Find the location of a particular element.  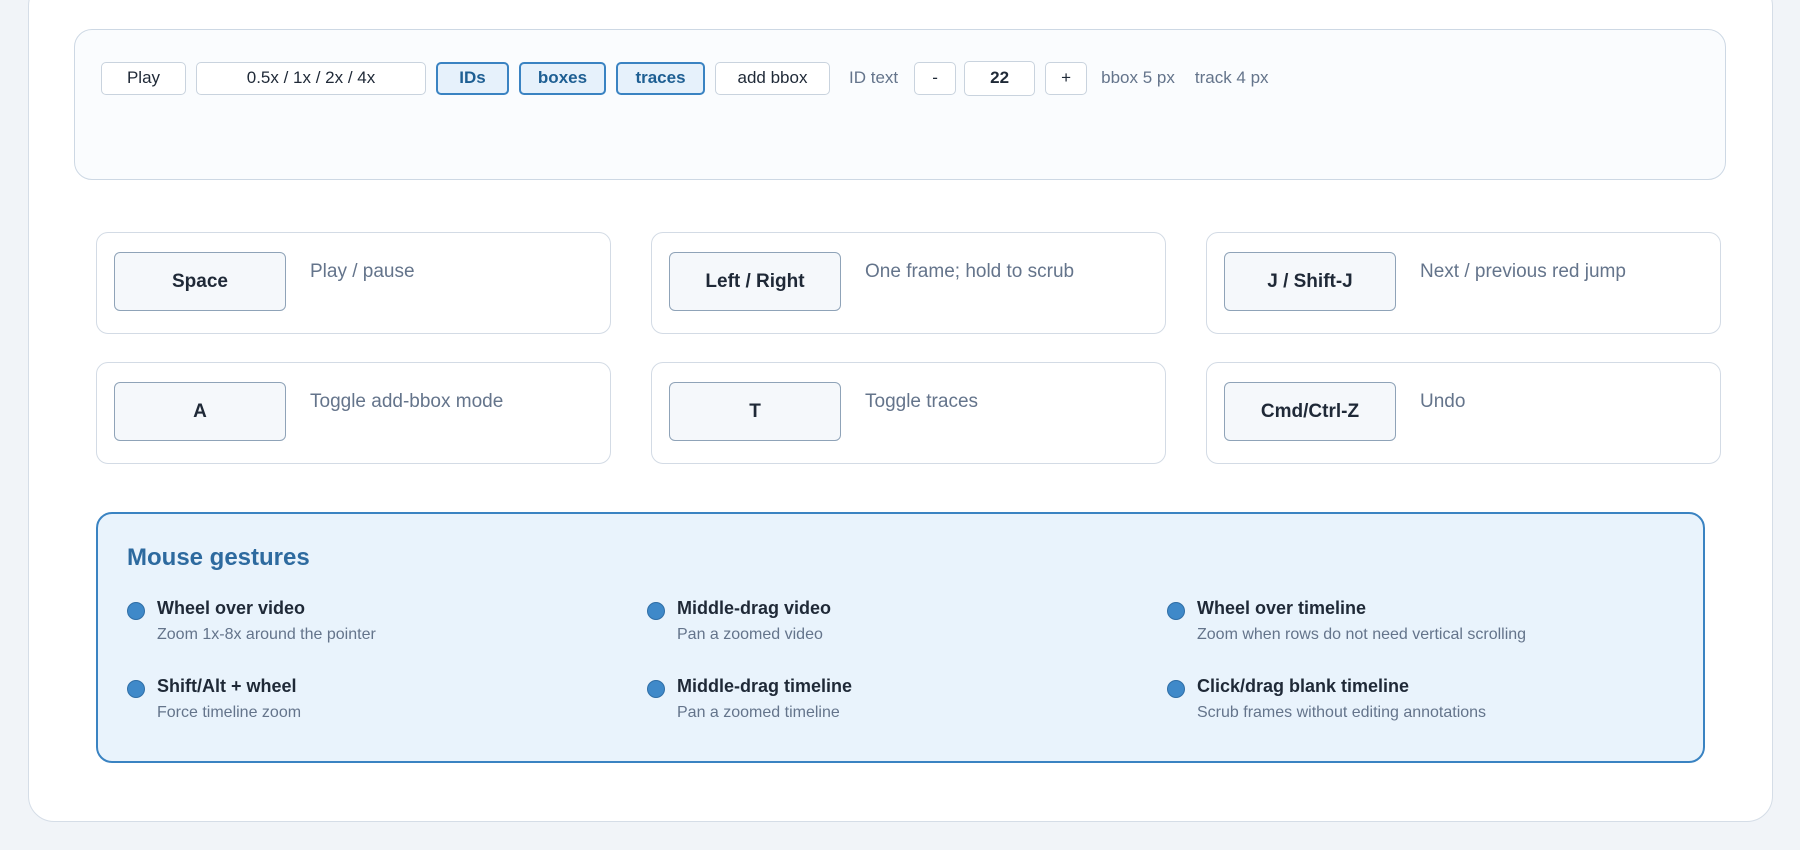

decrease-id-text-button: - is located at coordinates (935, 78).